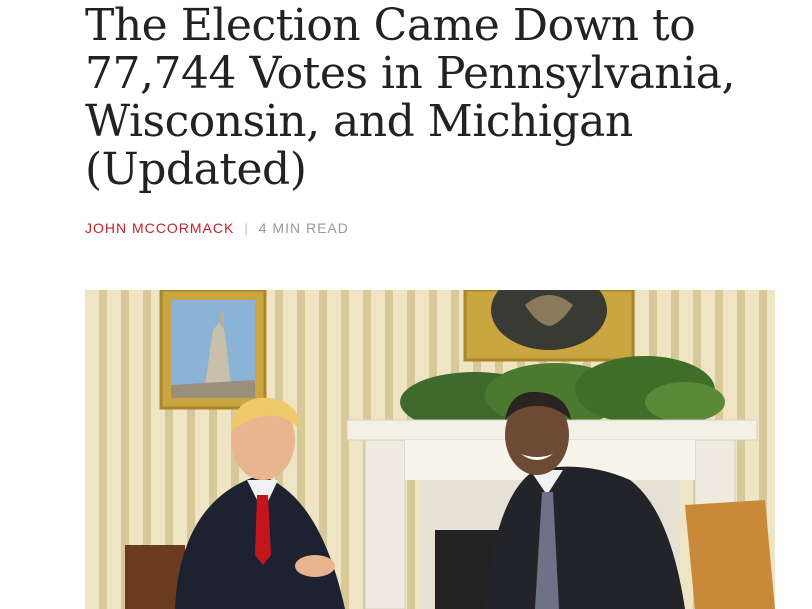 The height and width of the screenshot is (609, 812). I want to click on byline: JOHN MCCORMACK | 4 MIN READ, so click(217, 228).